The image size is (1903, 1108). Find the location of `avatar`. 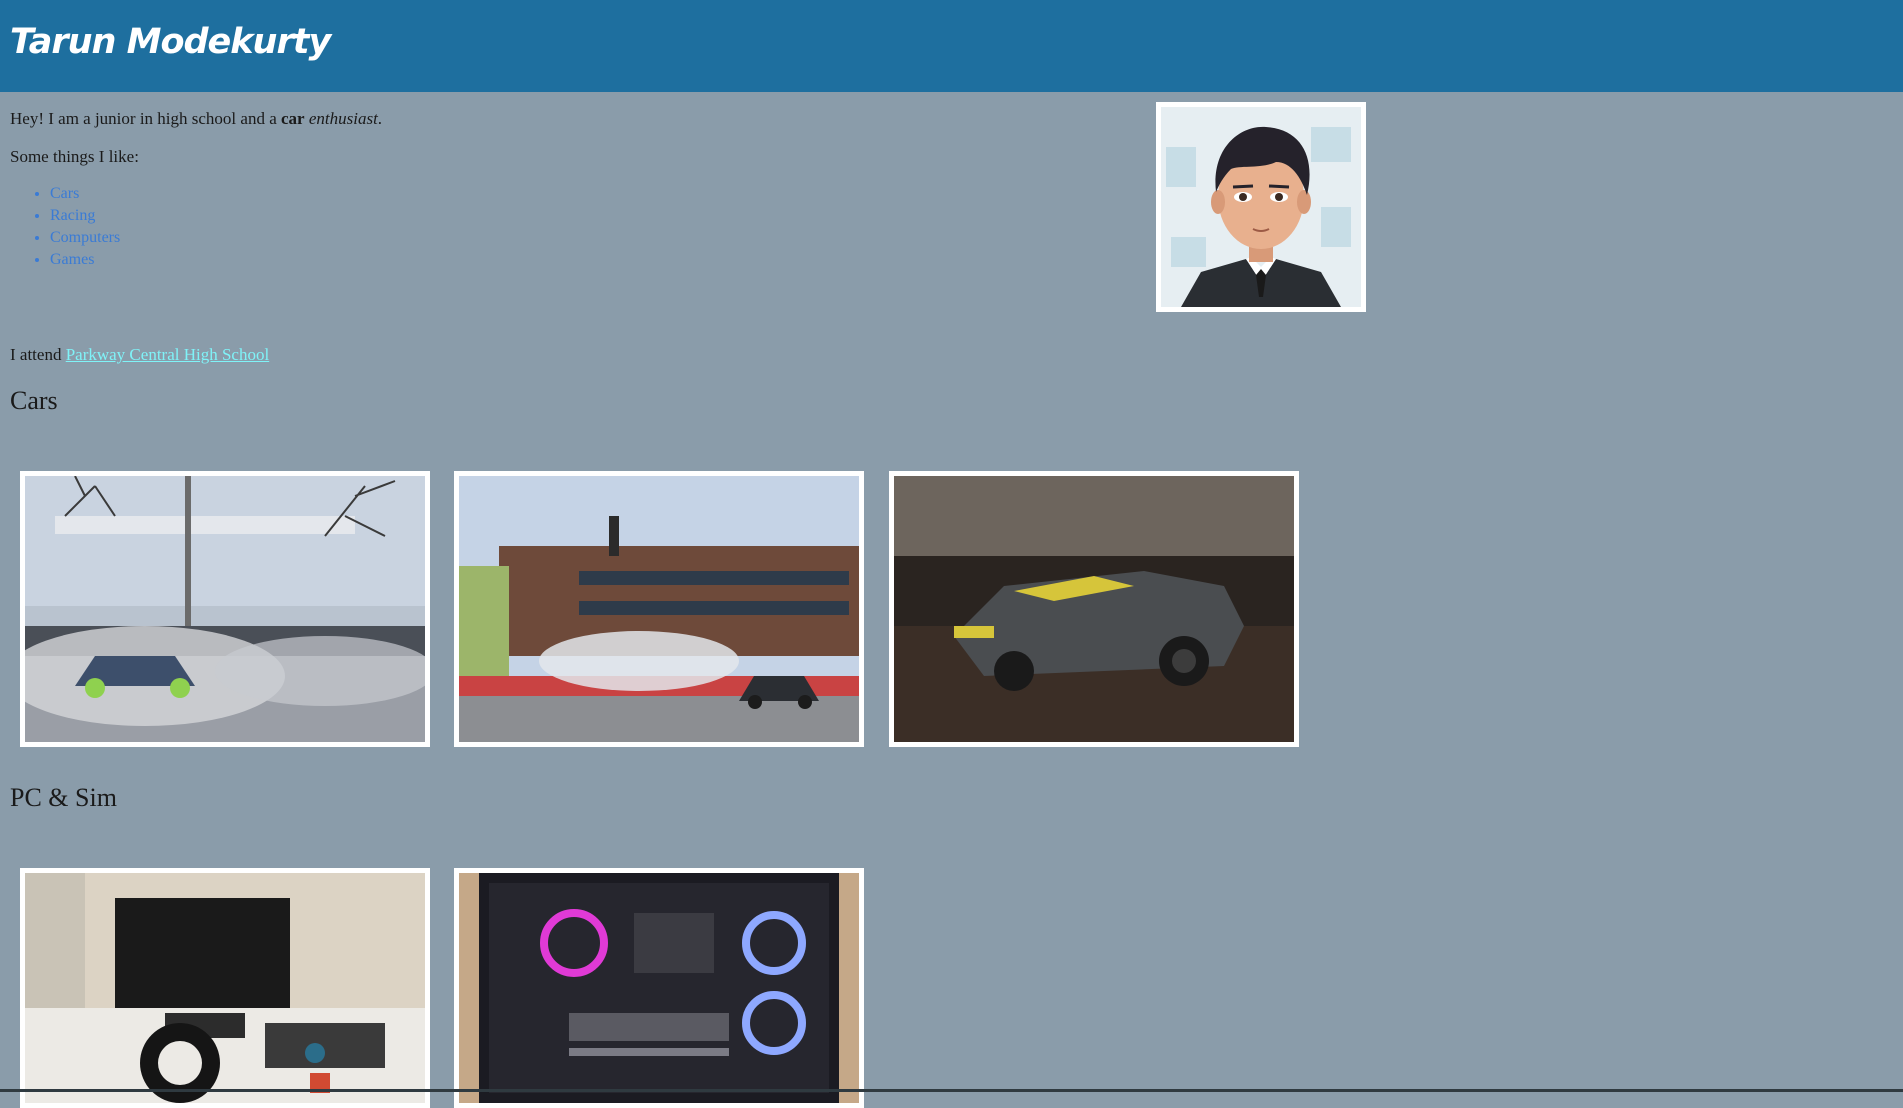

avatar is located at coordinates (1261, 207).